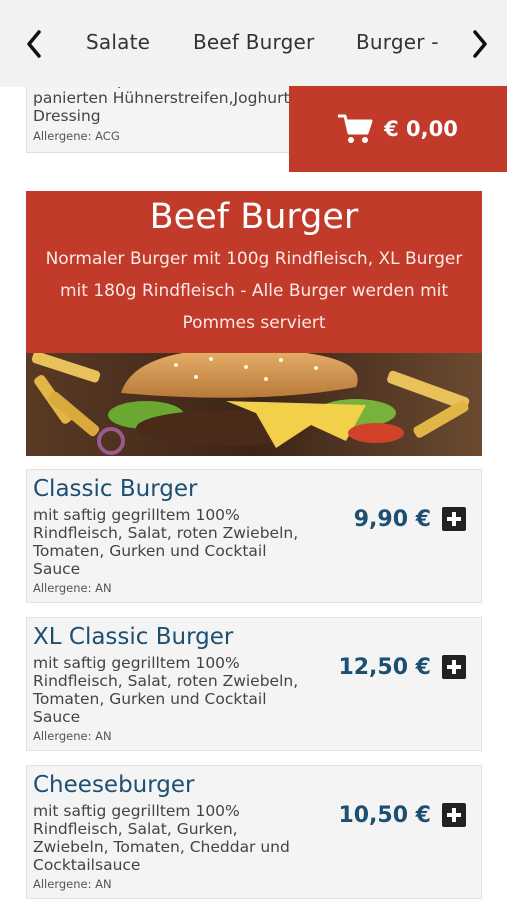 The width and height of the screenshot is (507, 900). What do you see at coordinates (118, 42) in the screenshot?
I see `nav-item-salate: Salate` at bounding box center [118, 42].